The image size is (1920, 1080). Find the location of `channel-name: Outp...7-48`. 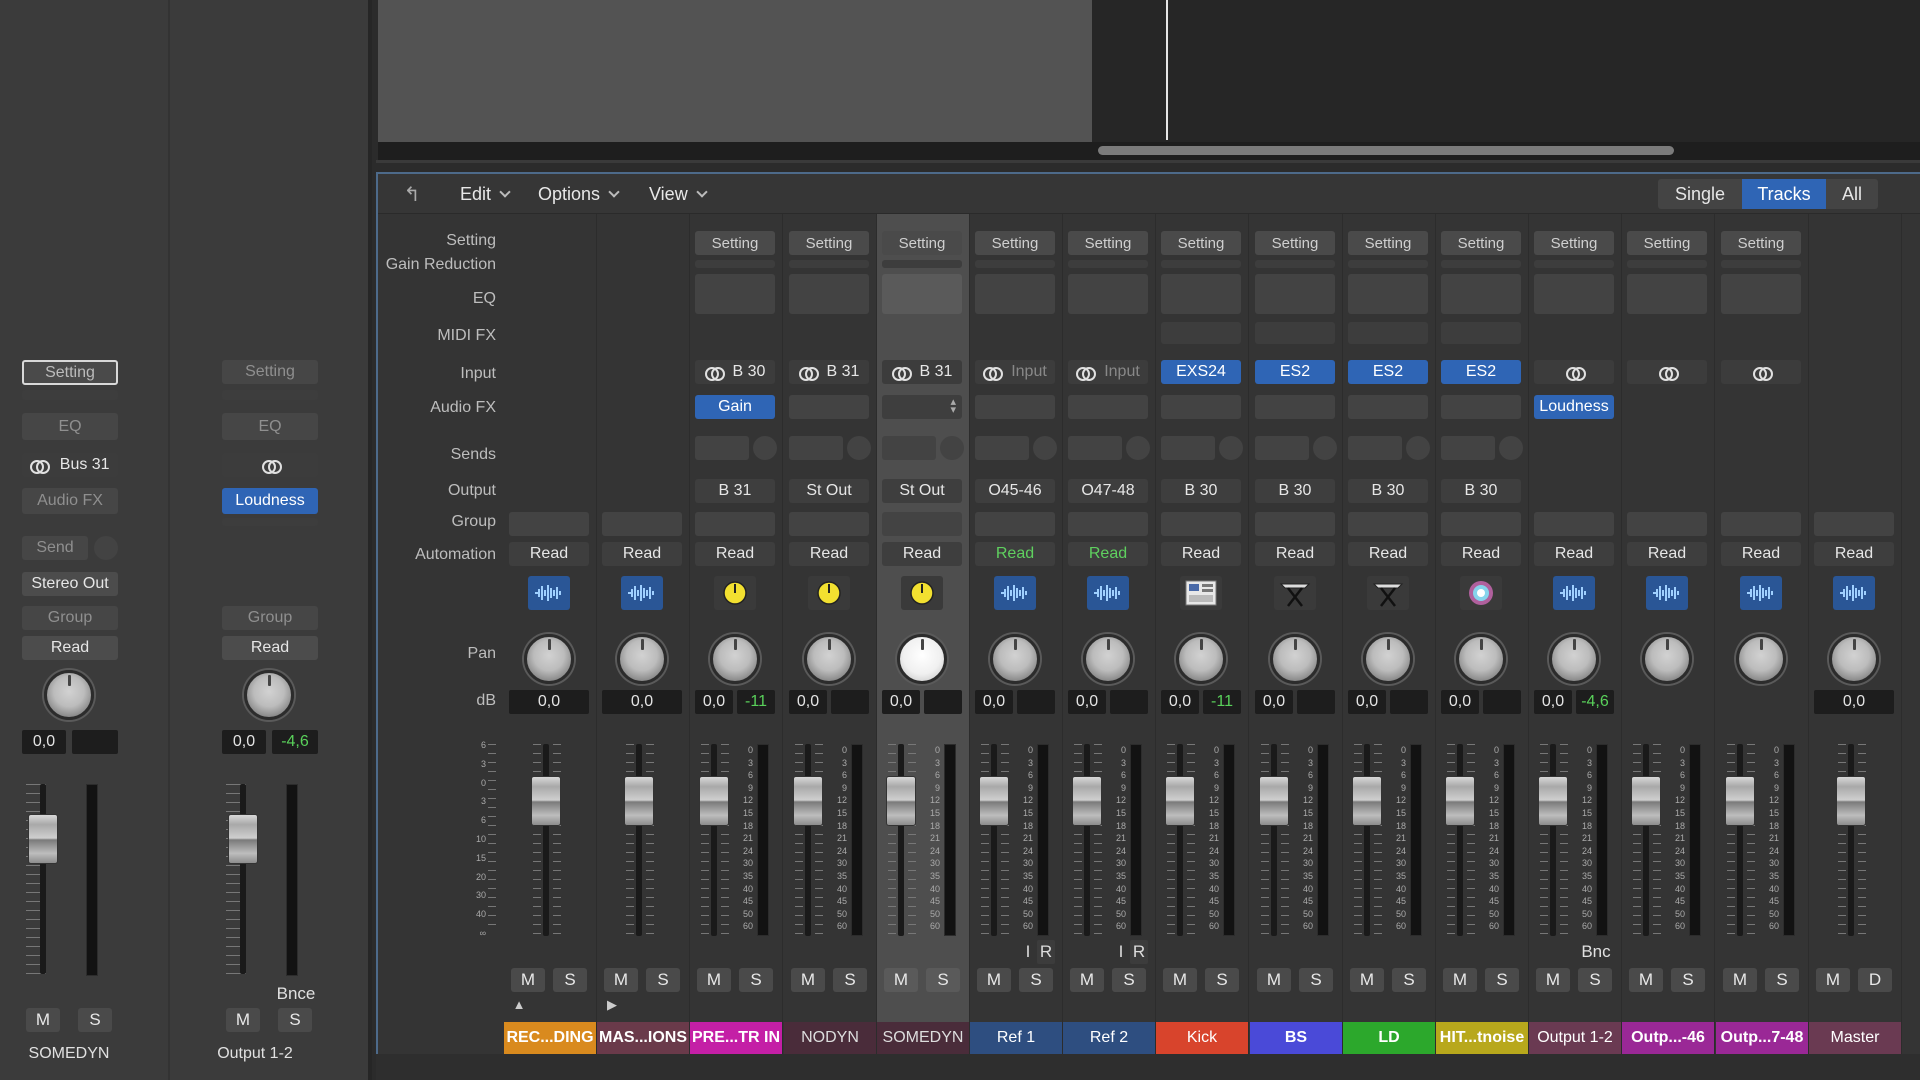

channel-name: Outp...7-48 is located at coordinates (1762, 1038).